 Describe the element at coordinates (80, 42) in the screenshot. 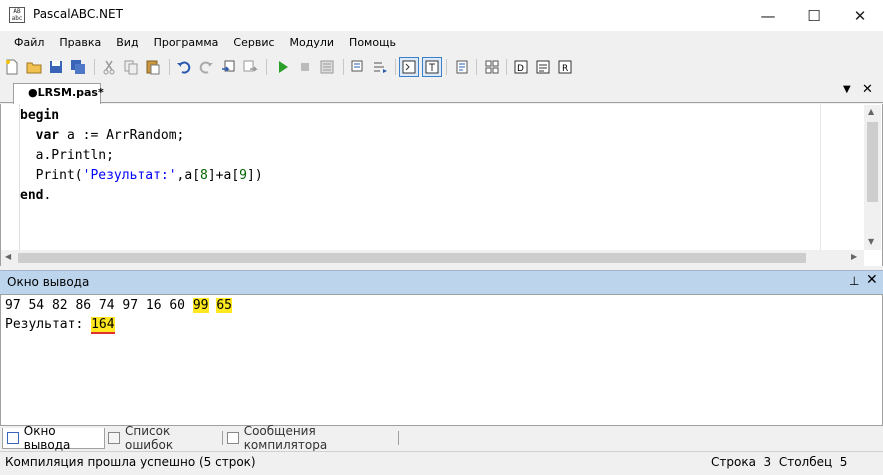

I see `menu-edit: Правка` at that location.